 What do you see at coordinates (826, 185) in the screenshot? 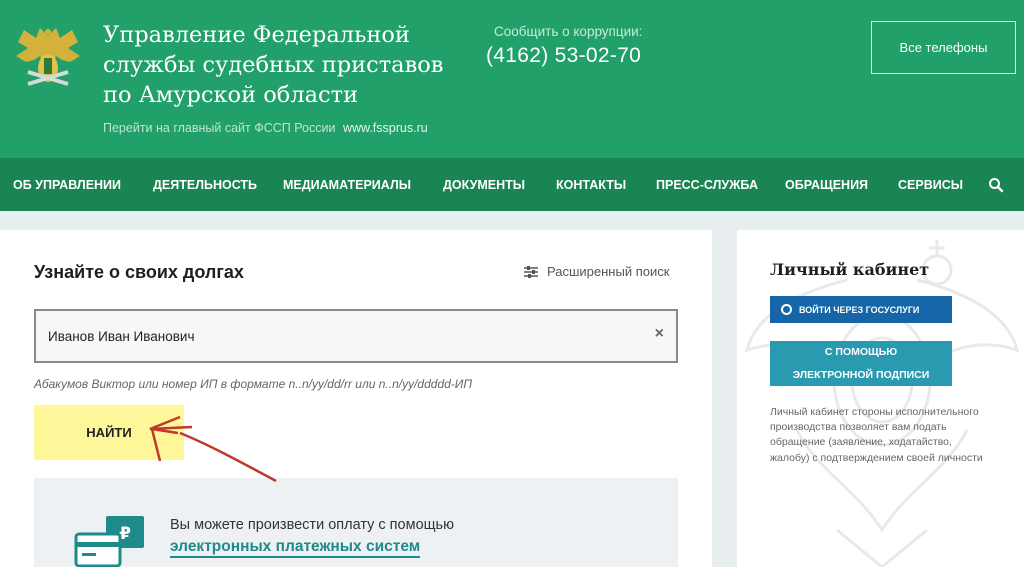
I see `nav-item-appeals: ОБРАЩЕНИЯ` at bounding box center [826, 185].